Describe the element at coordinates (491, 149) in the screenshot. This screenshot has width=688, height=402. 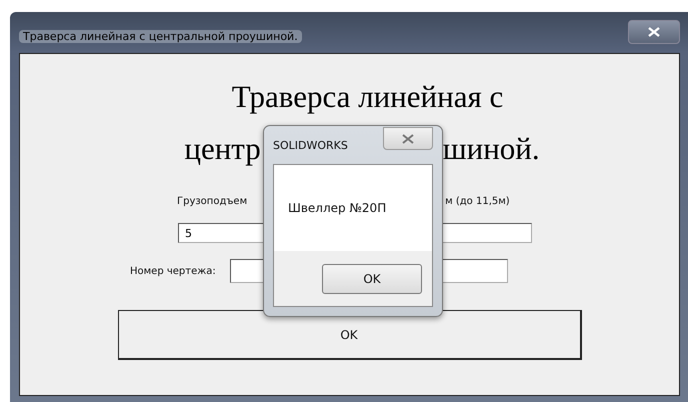
I see `heading: шиной.` at that location.